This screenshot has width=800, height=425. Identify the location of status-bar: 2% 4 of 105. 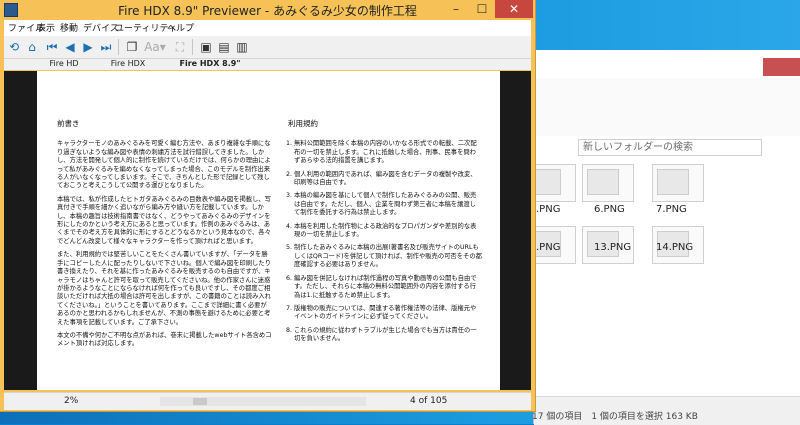
(267, 401).